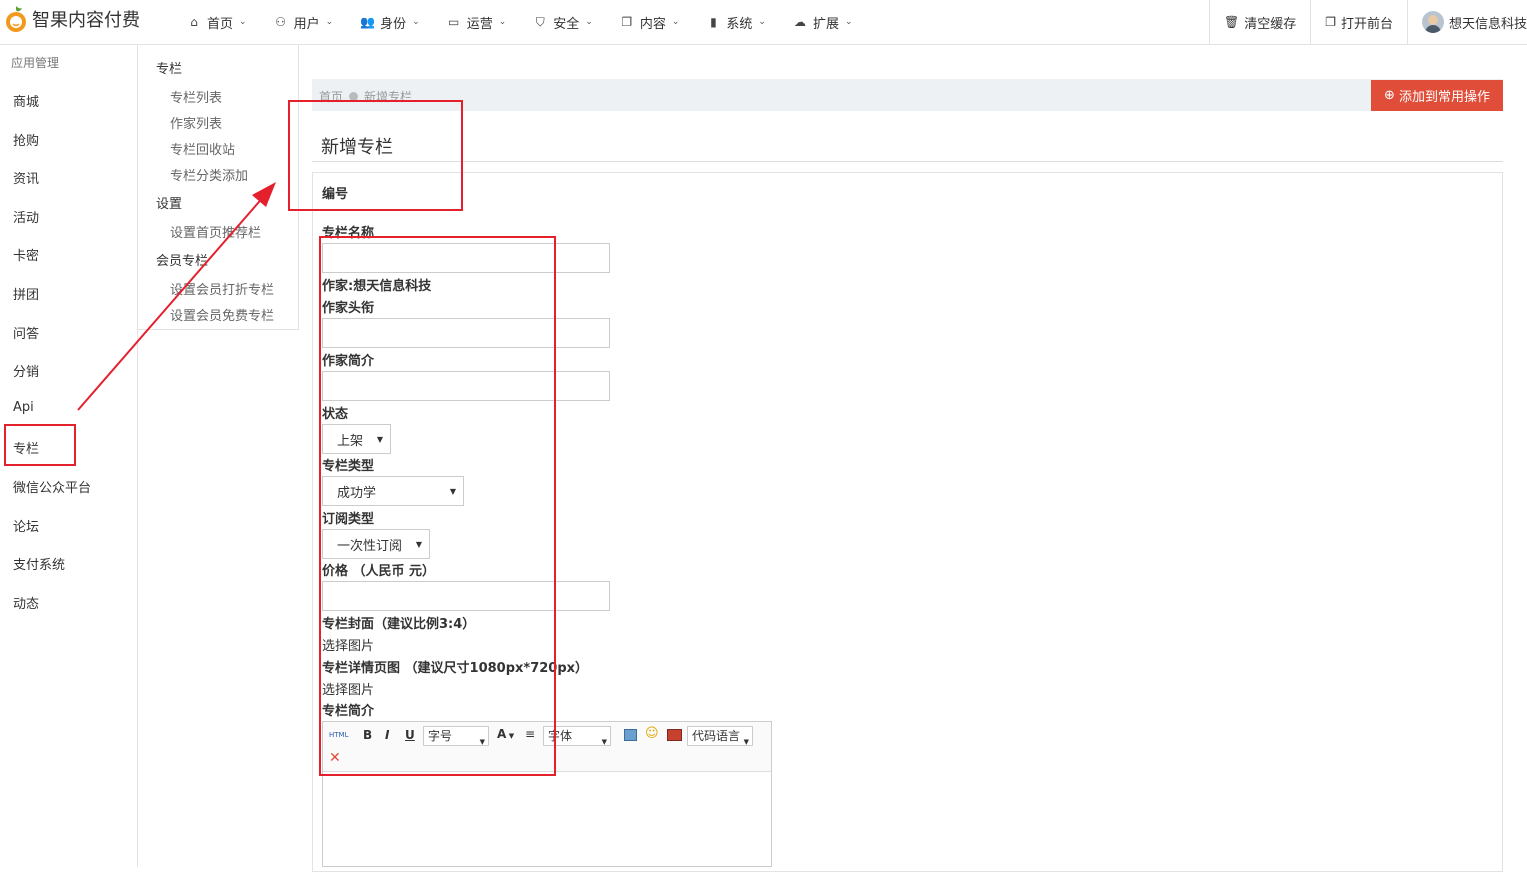 The image size is (1527, 872). I want to click on subnav-item-add-category: 专栏分类添加, so click(209, 174).